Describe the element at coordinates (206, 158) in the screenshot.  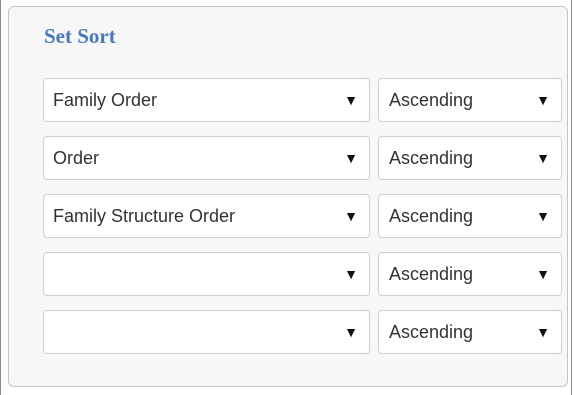
I see `sort-field-select-2: Order ▼` at that location.